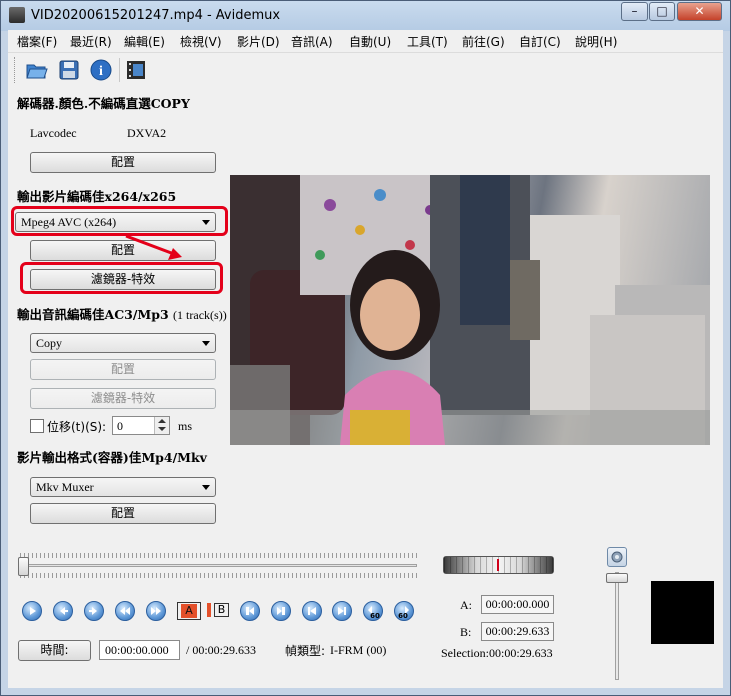 The image size is (731, 696). I want to click on minimize-button: –, so click(634, 11).